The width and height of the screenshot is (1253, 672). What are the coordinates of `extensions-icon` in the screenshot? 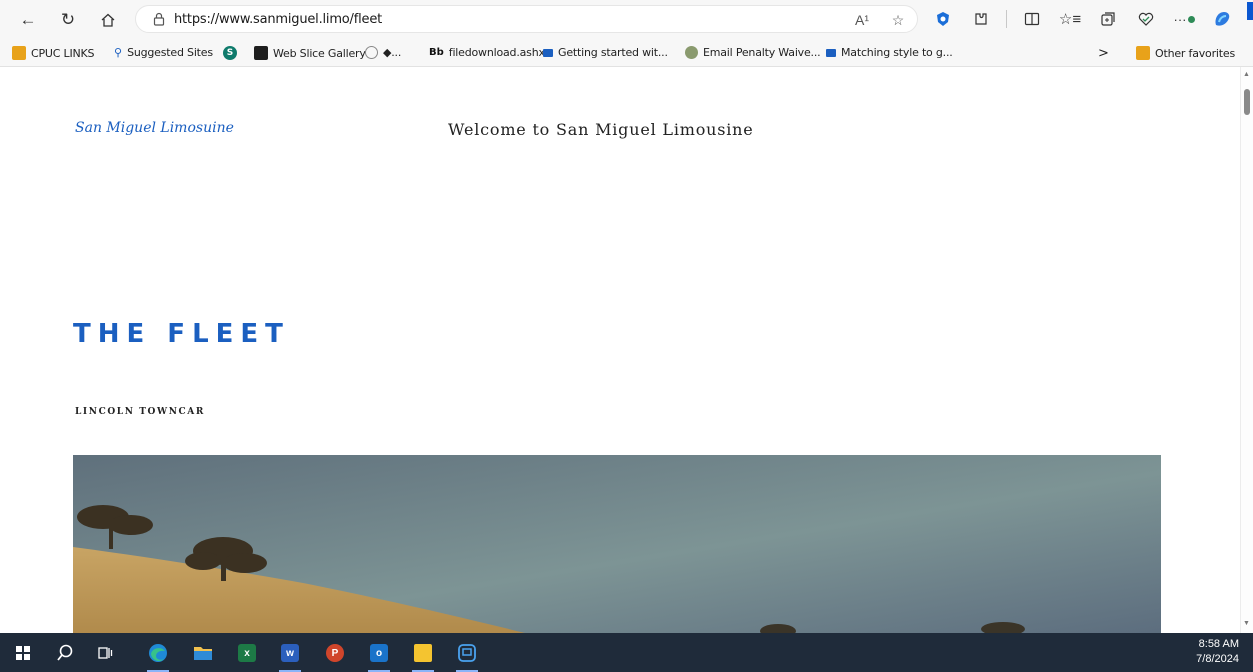 It's located at (981, 19).